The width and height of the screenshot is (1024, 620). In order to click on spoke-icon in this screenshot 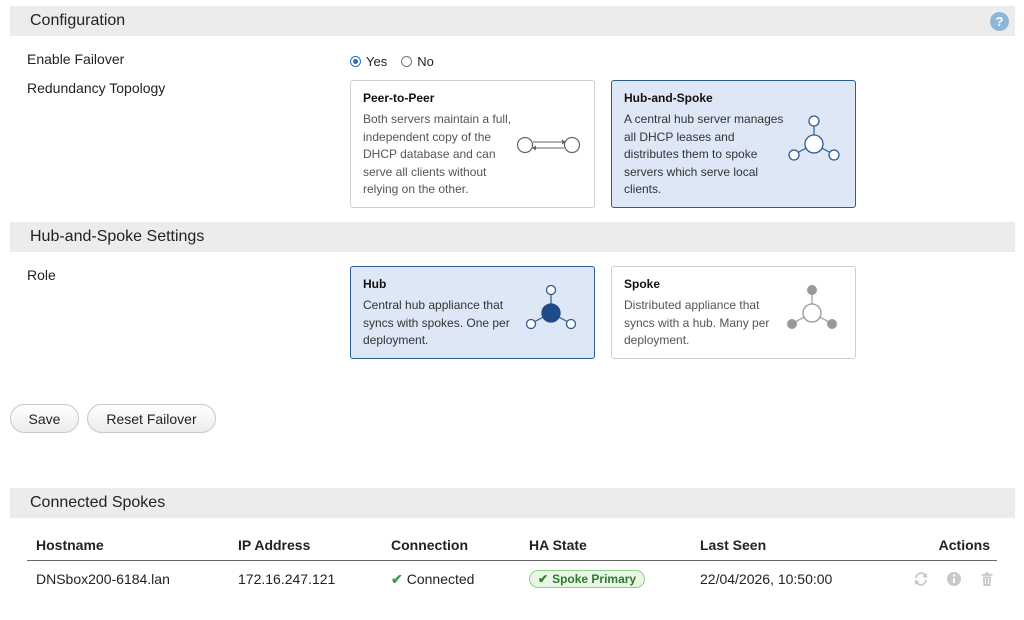, I will do `click(812, 307)`.